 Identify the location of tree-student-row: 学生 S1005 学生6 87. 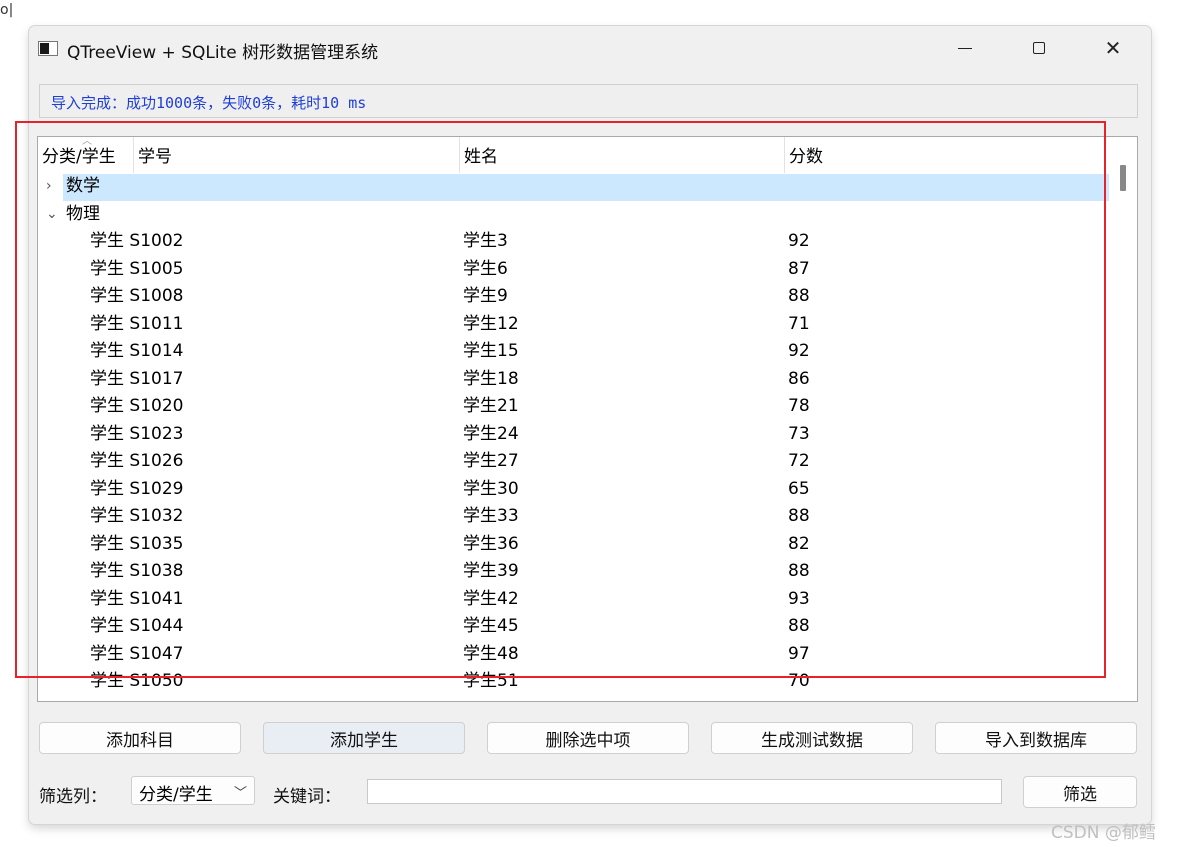
(578, 270).